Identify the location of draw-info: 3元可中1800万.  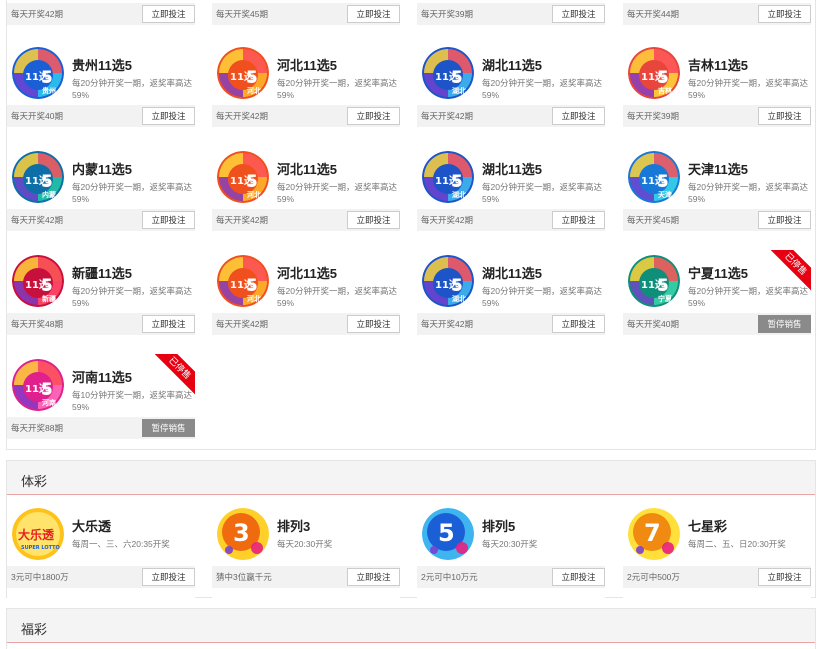
(40, 577).